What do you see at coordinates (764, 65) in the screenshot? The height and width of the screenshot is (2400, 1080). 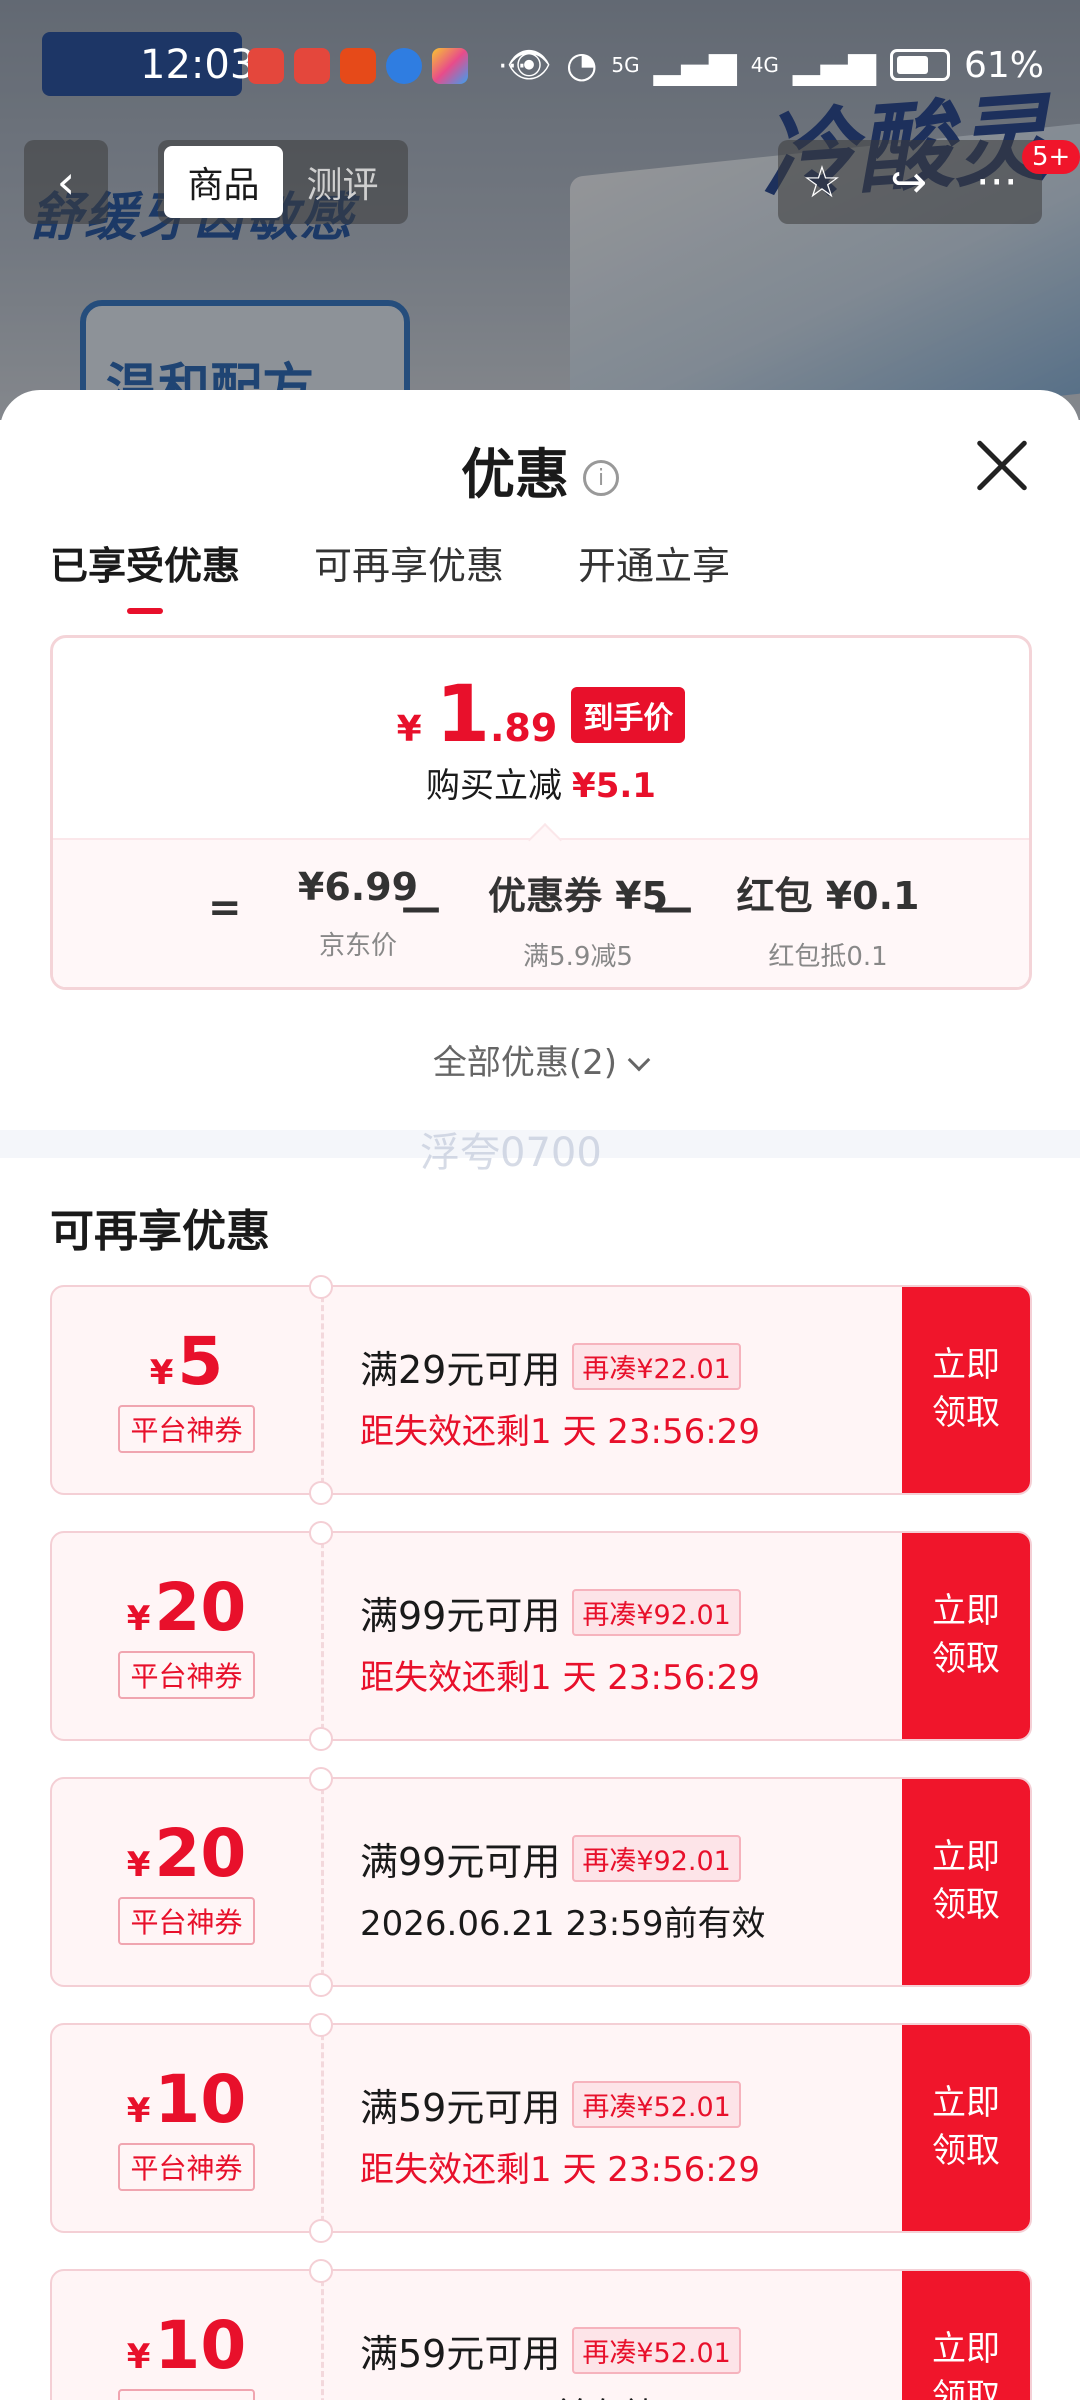 I see `signal-4g-label: 4G` at bounding box center [764, 65].